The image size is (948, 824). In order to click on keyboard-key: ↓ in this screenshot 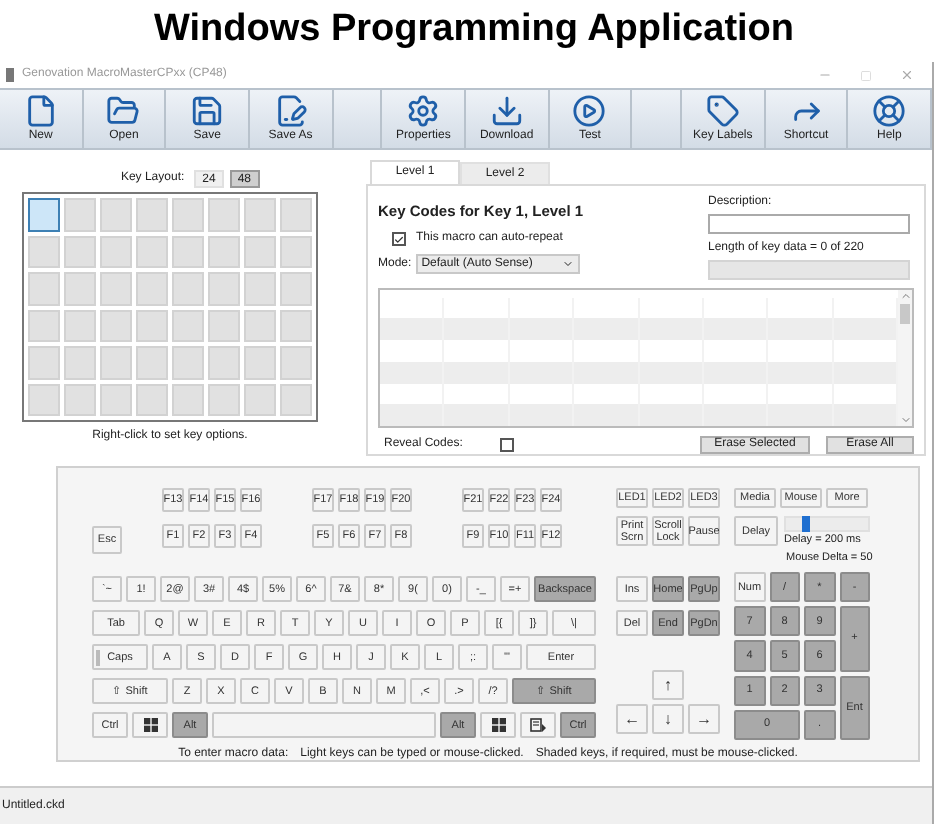, I will do `click(668, 719)`.